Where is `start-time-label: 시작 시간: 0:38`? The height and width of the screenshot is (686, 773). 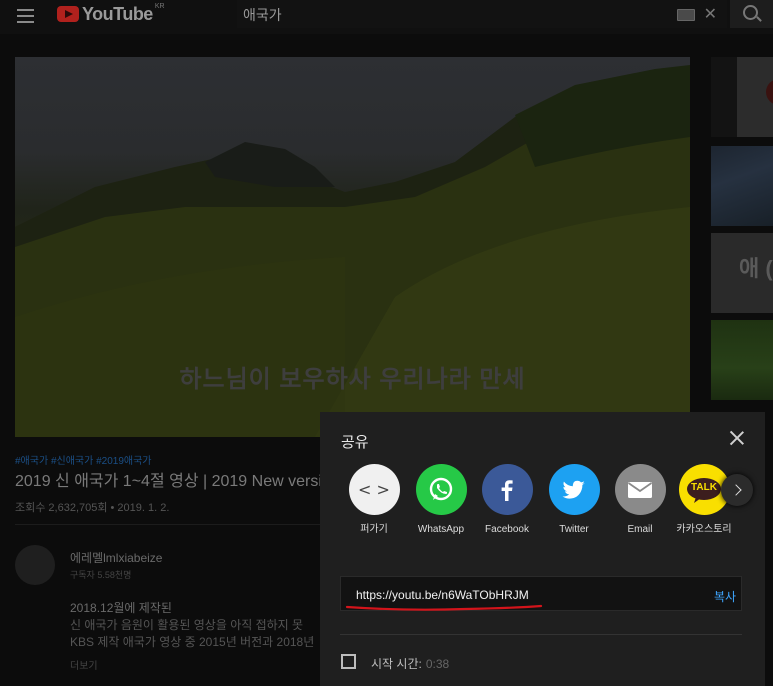 start-time-label: 시작 시간: 0:38 is located at coordinates (410, 663).